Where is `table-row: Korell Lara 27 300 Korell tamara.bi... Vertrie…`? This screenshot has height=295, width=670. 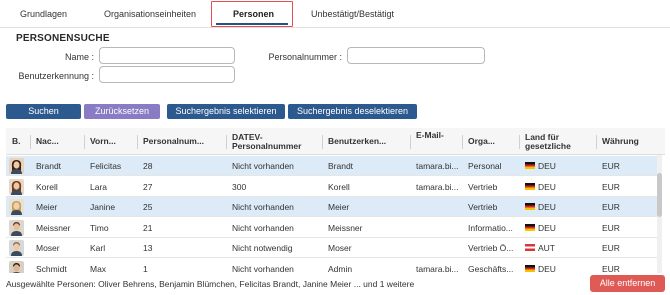
table-row: Korell Lara 27 300 Korell tamara.bi... Vertrie… is located at coordinates (331, 187).